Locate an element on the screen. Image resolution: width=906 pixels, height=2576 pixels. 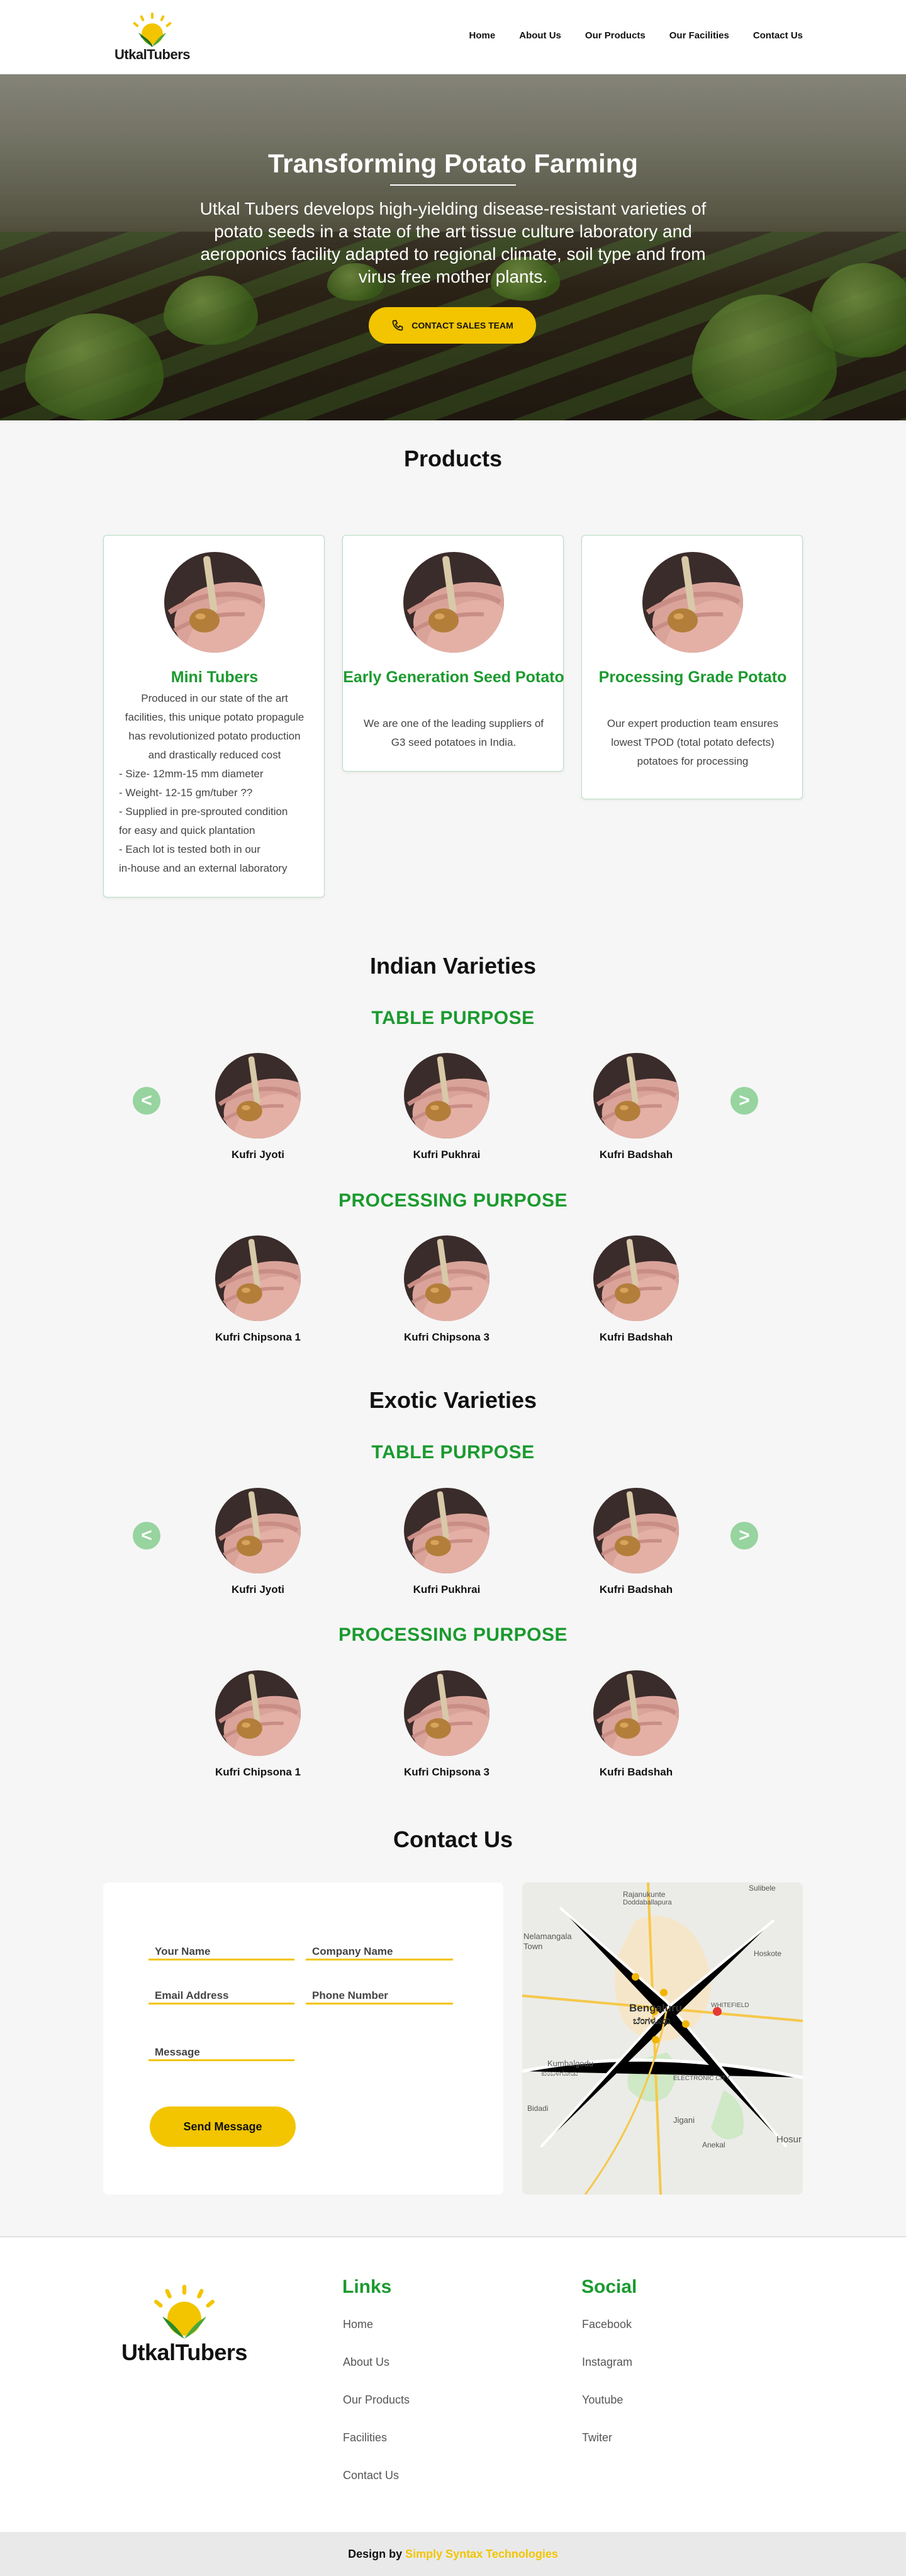
hero-title: Transforming Potato Farming is located at coordinates (453, 163).